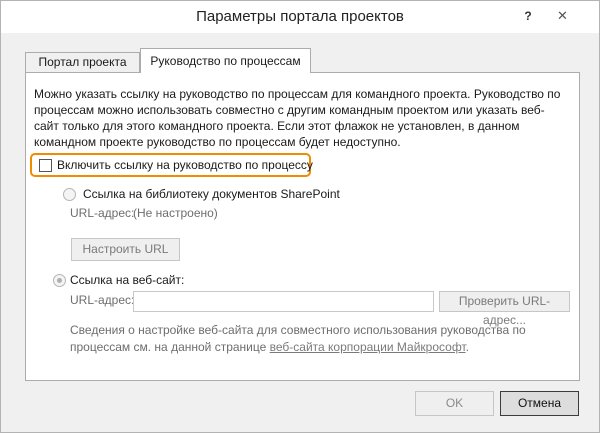  I want to click on website-url-label: URL-адрес:, so click(102, 300).